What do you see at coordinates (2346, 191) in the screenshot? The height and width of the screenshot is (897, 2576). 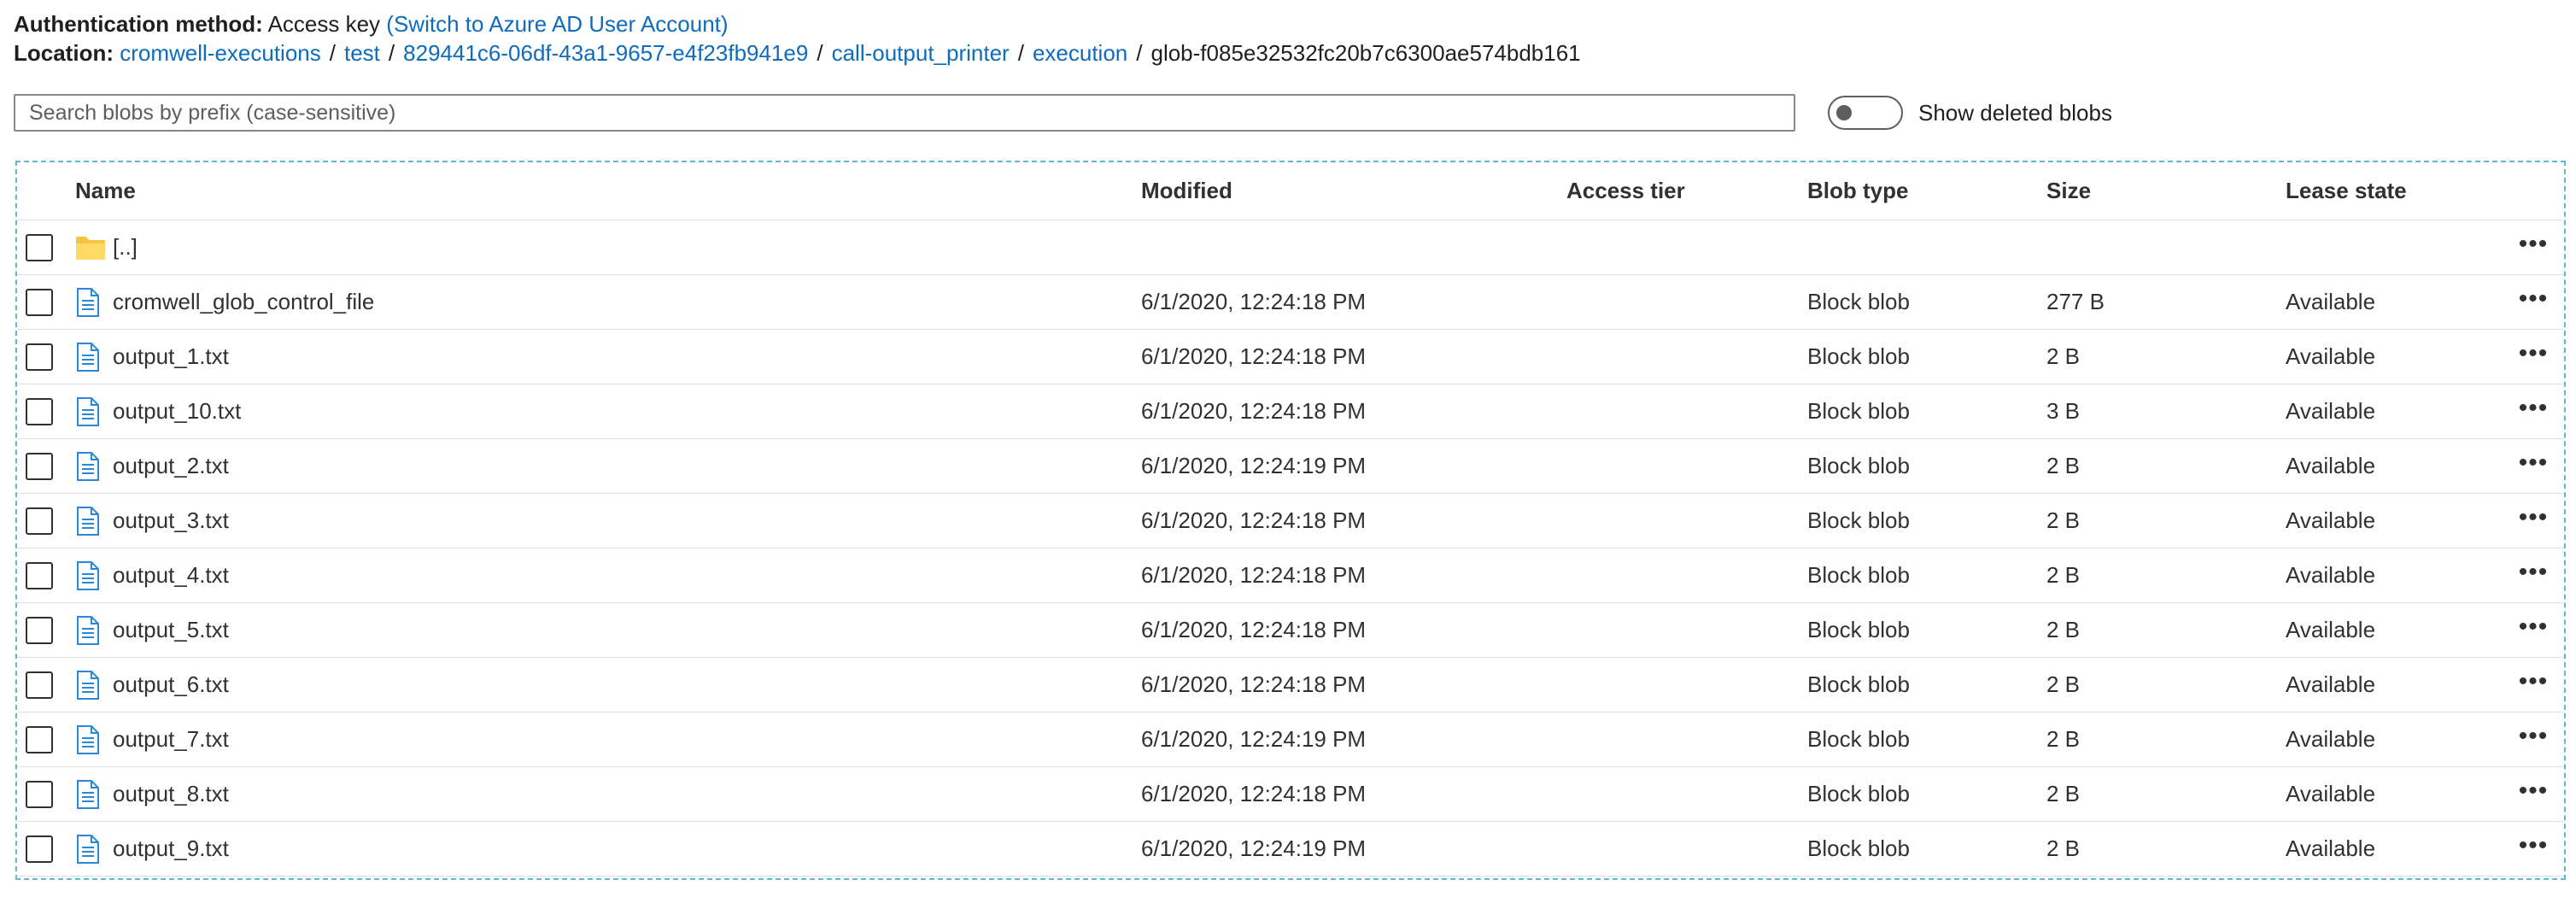 I see `column-header-lease-state: Lease state` at bounding box center [2346, 191].